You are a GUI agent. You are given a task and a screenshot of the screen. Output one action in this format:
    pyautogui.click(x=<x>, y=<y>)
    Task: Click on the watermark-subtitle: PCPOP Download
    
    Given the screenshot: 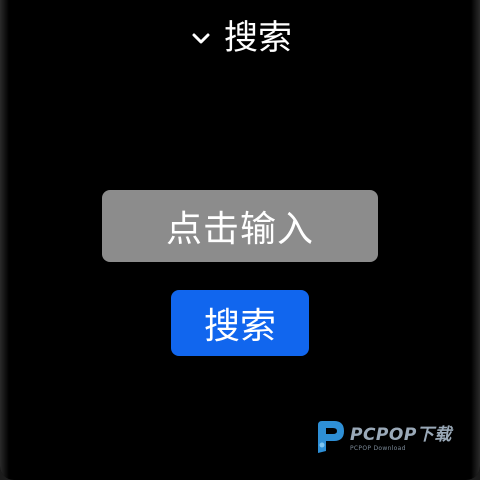 What is the action you would take?
    pyautogui.click(x=378, y=448)
    